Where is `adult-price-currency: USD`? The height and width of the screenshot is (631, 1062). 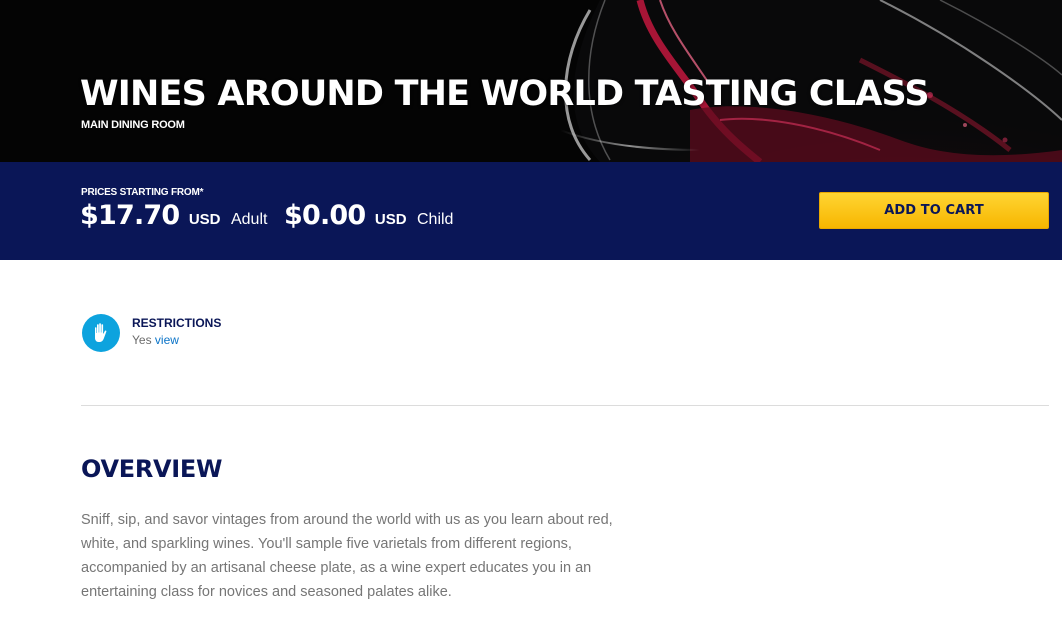 adult-price-currency: USD is located at coordinates (204, 219).